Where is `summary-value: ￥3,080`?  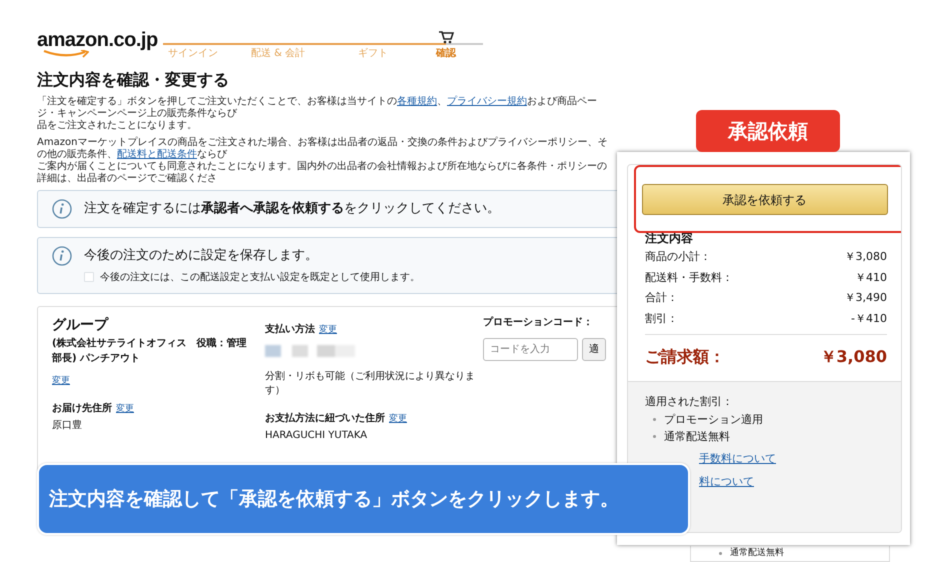 summary-value: ￥3,080 is located at coordinates (865, 257).